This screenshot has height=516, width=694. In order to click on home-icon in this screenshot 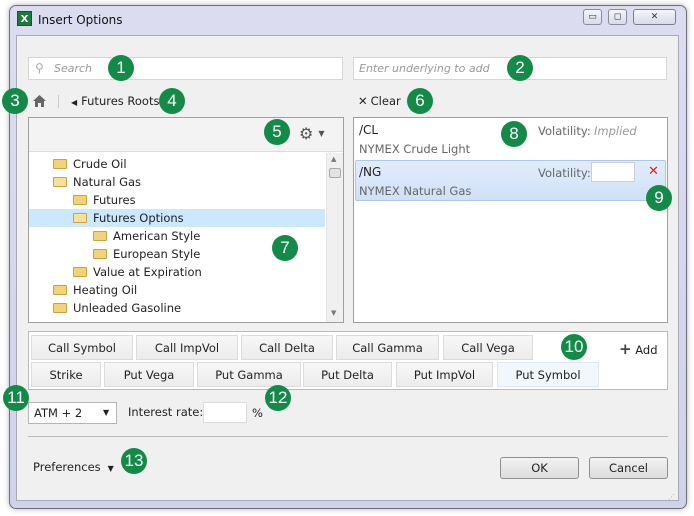, I will do `click(39, 101)`.